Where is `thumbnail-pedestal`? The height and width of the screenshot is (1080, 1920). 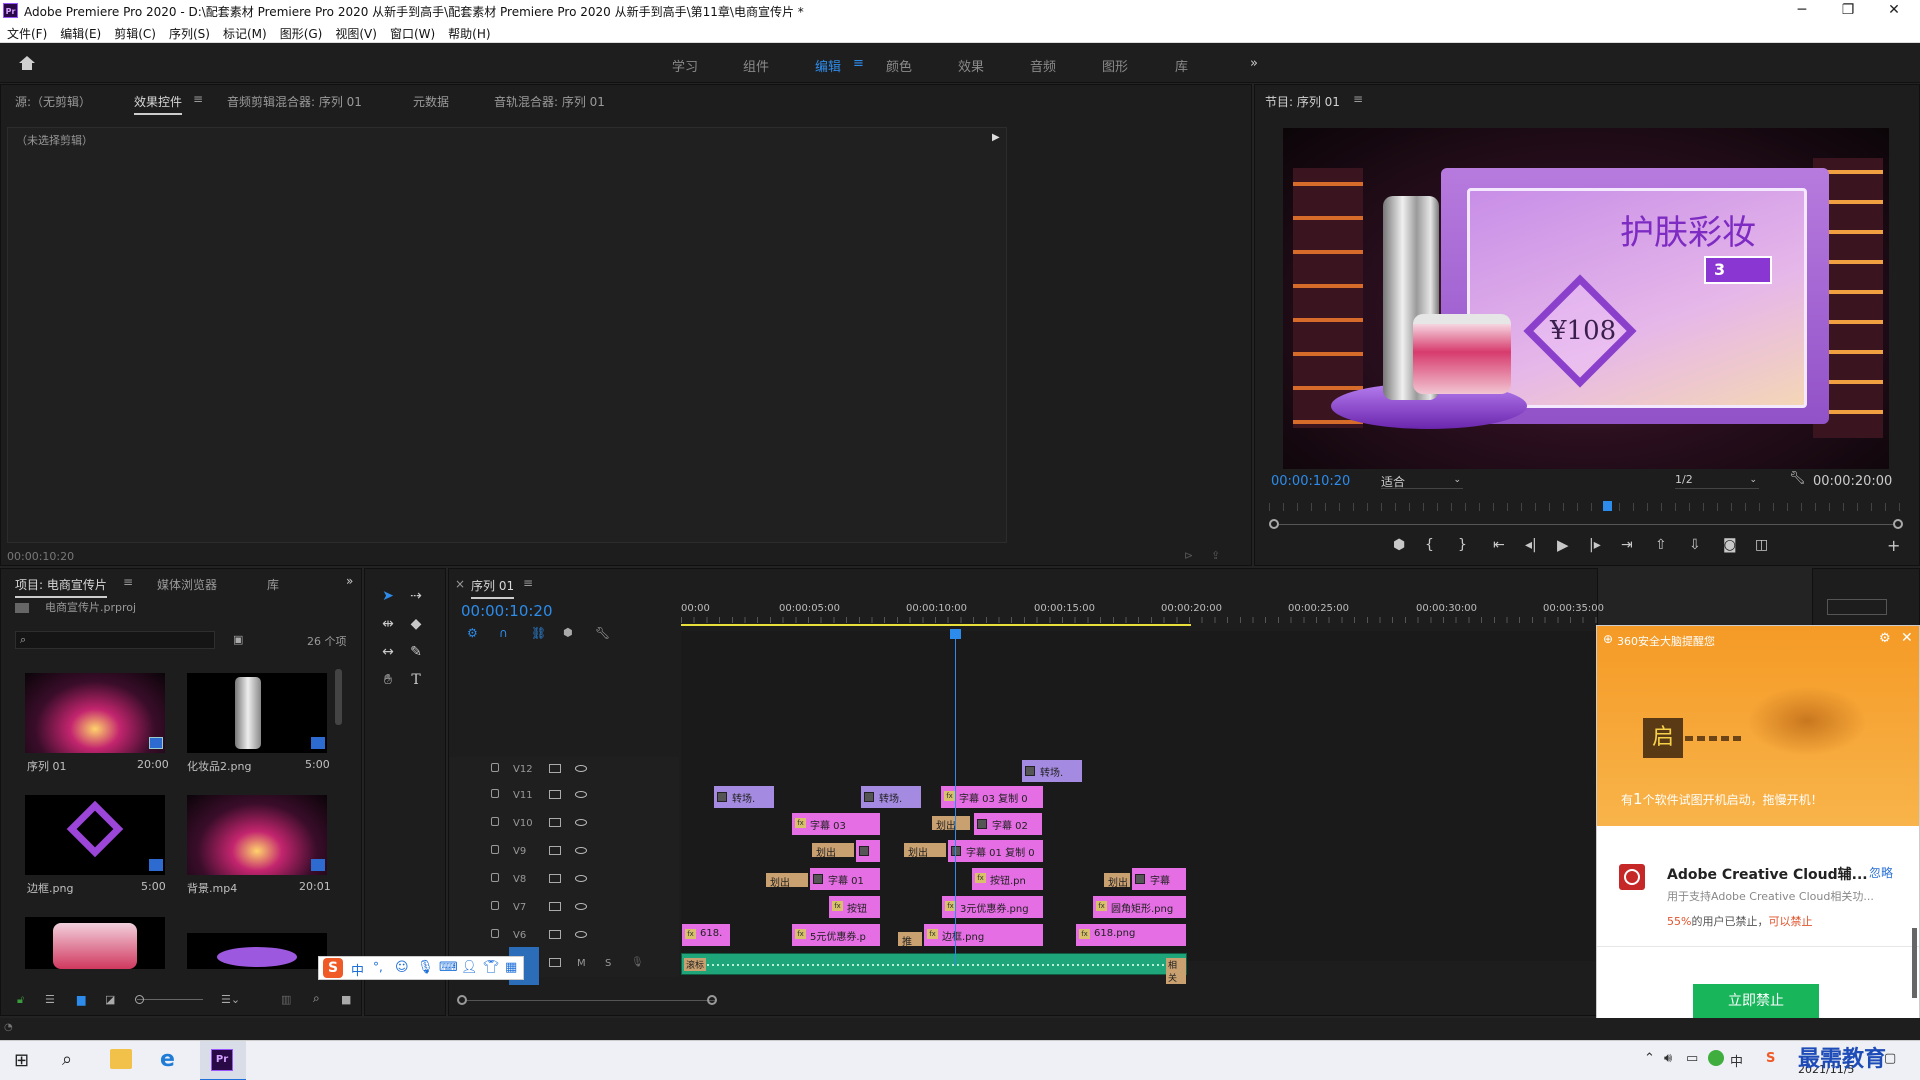
thumbnail-pedestal is located at coordinates (257, 951).